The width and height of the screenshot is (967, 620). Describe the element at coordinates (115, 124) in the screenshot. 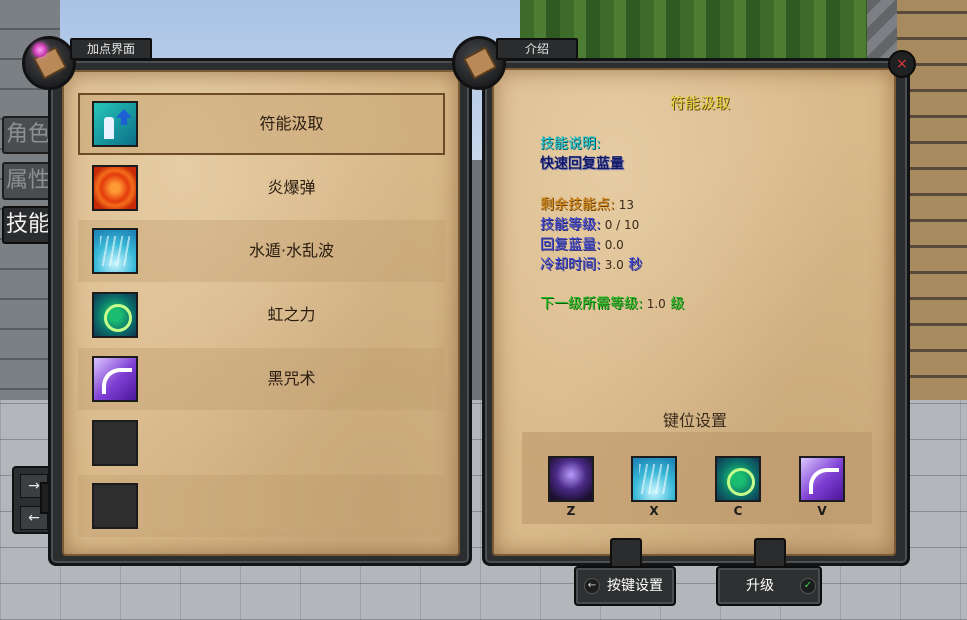

I see `energy-drain-icon` at that location.